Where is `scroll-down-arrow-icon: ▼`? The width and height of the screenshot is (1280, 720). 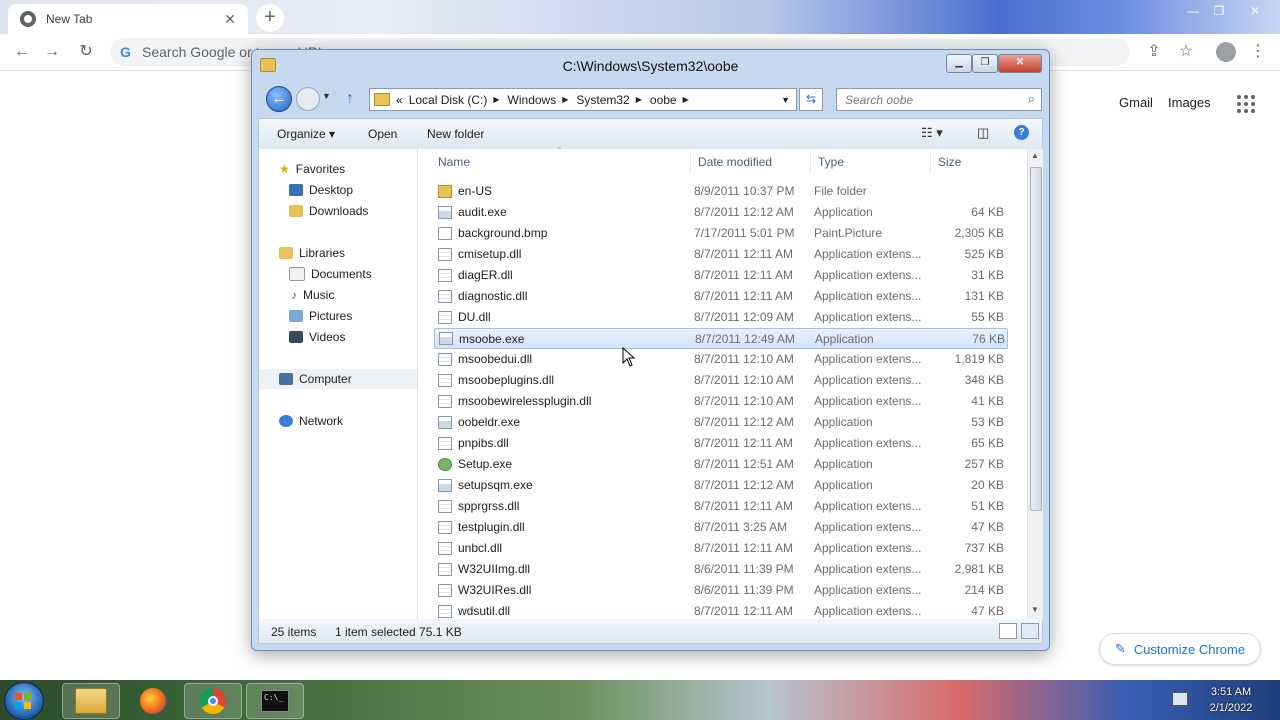 scroll-down-arrow-icon: ▼ is located at coordinates (1035, 609).